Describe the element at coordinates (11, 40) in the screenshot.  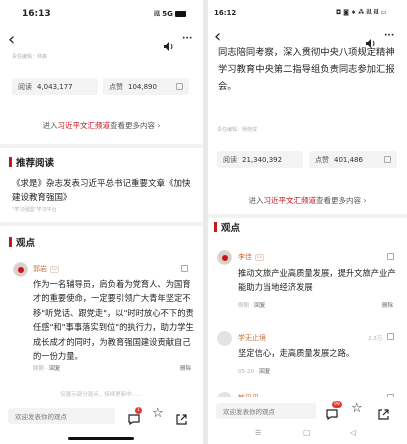
I see `back-icon: ‹` at that location.